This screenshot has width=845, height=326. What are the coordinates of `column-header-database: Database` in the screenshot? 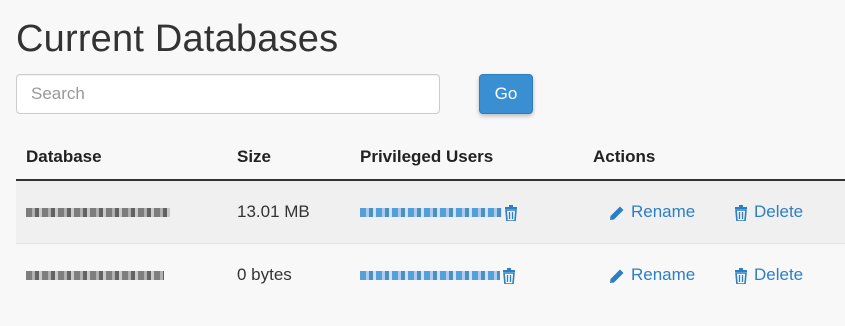 It's located at (64, 157).